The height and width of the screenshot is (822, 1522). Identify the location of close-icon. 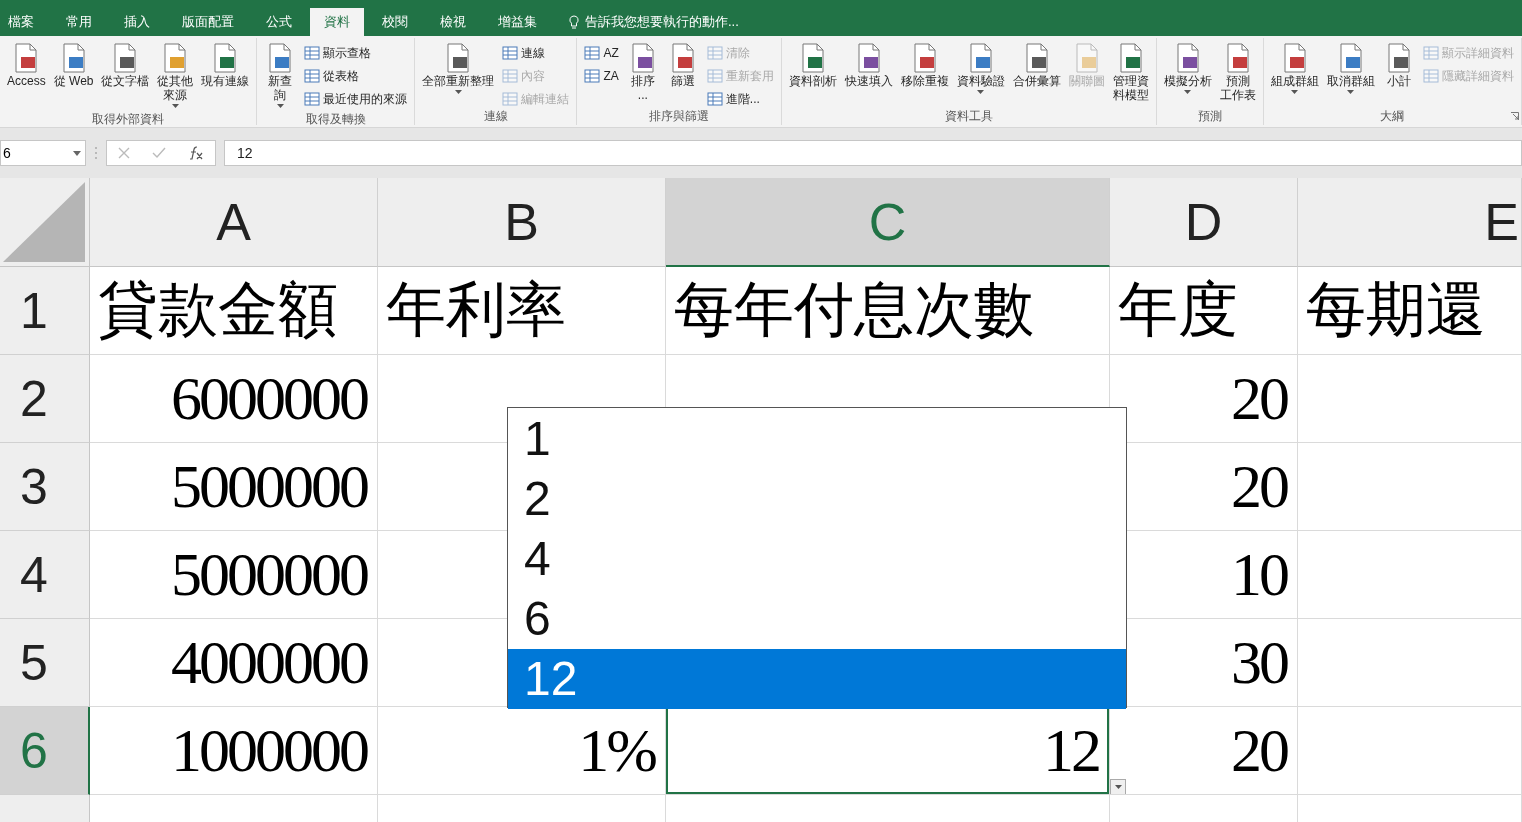
(124, 153).